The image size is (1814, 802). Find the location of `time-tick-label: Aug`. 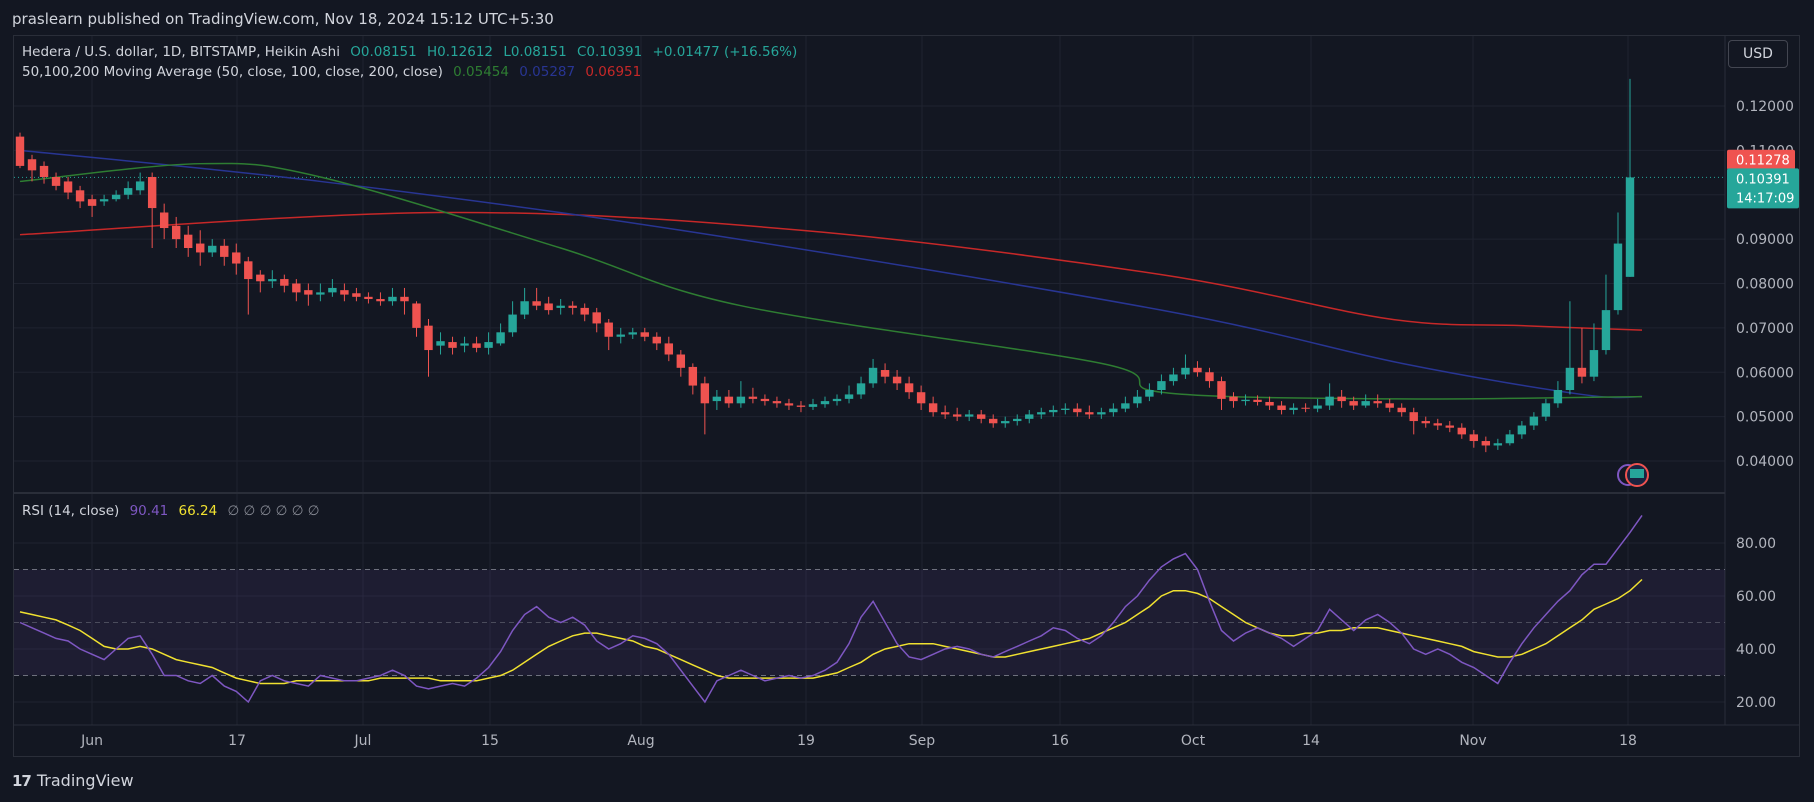

time-tick-label: Aug is located at coordinates (640, 741).